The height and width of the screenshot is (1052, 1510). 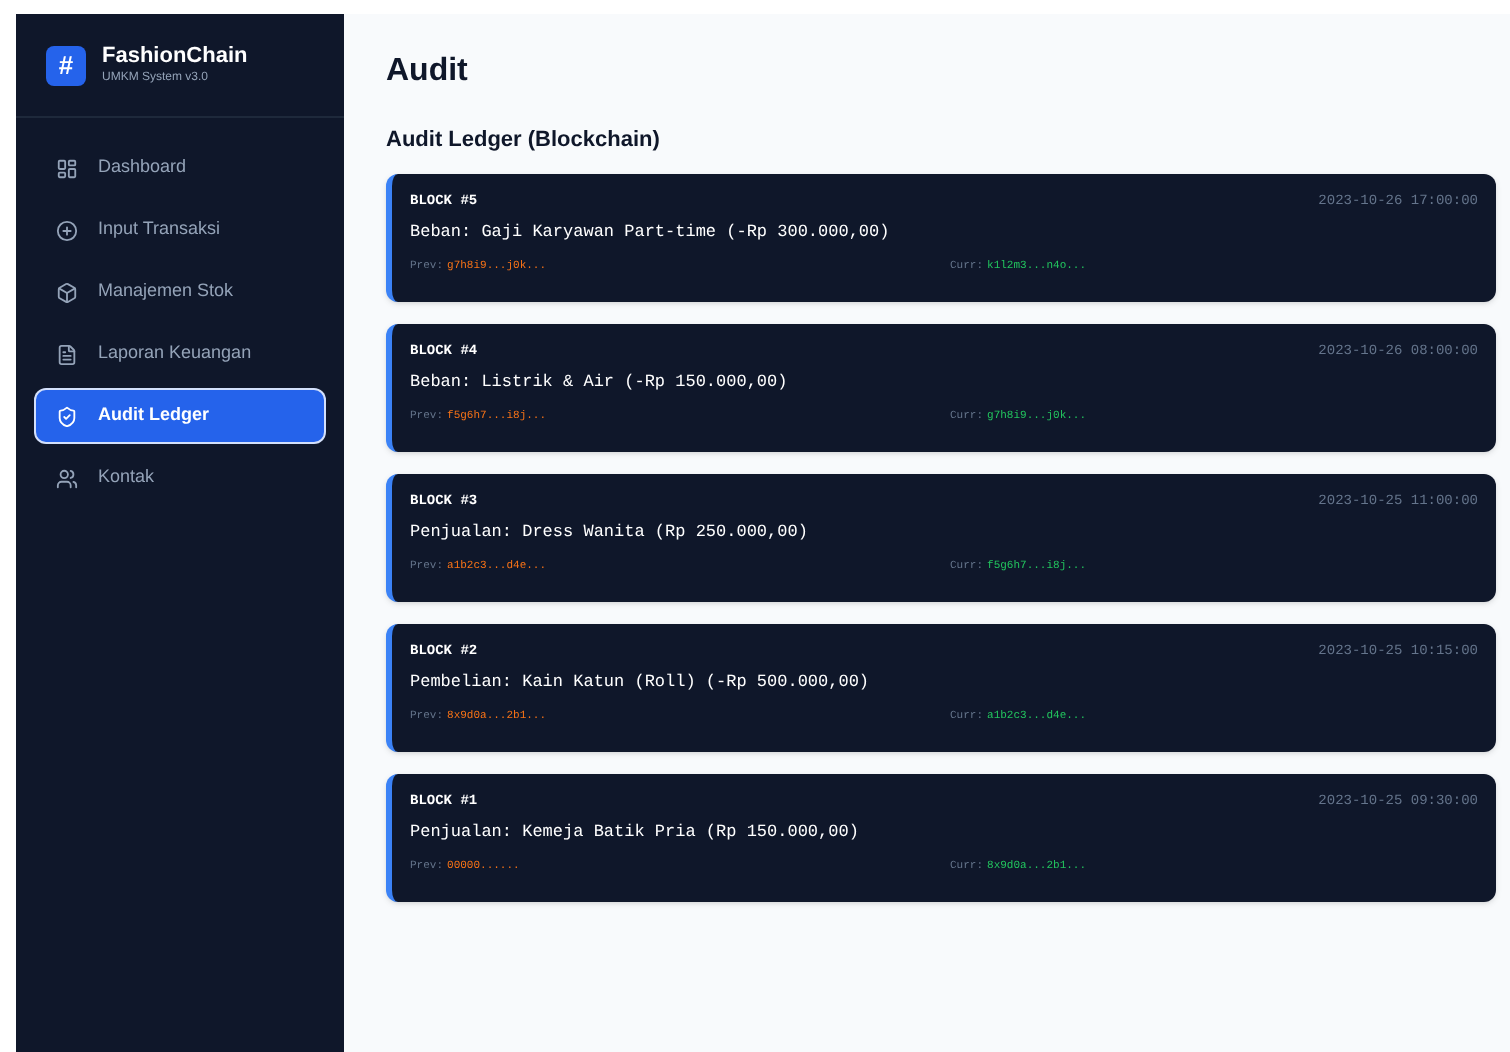 What do you see at coordinates (67, 478) in the screenshot?
I see `users-icon` at bounding box center [67, 478].